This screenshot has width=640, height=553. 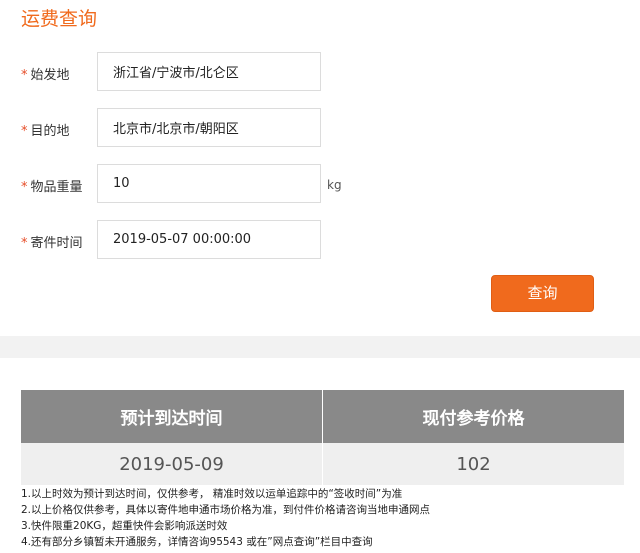 I want to click on send-time-label: * 寄件时间, so click(x=52, y=243).